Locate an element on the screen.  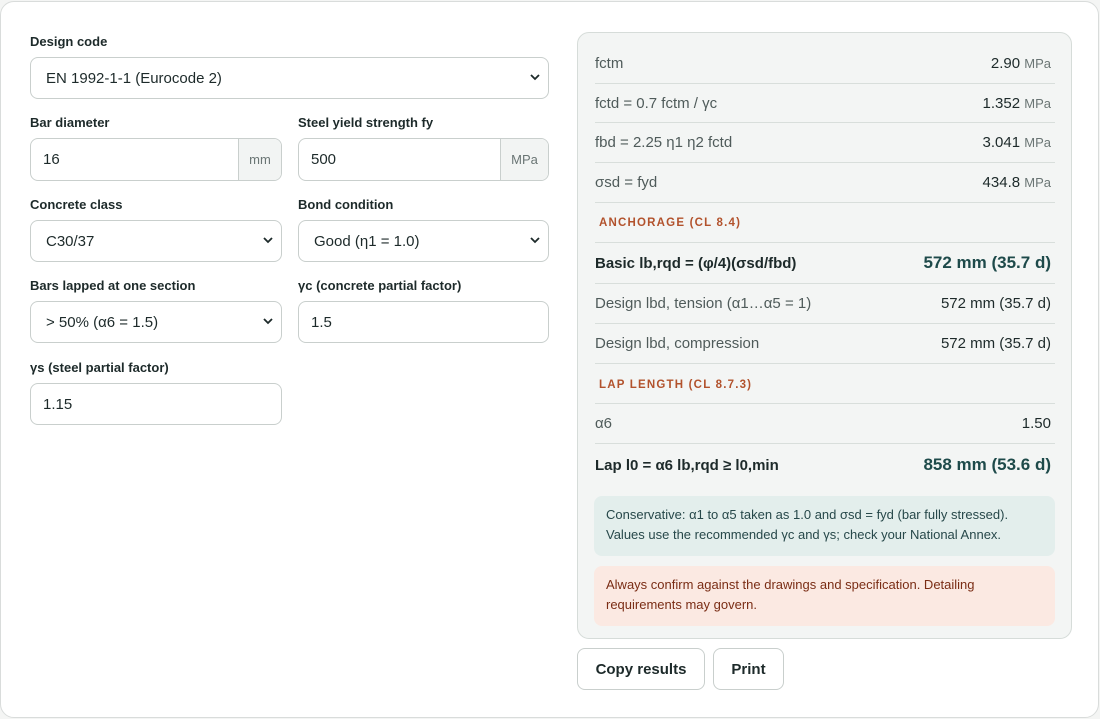
design-code-value: EN 1992-1-1 (Eurocode 2) is located at coordinates (134, 78).